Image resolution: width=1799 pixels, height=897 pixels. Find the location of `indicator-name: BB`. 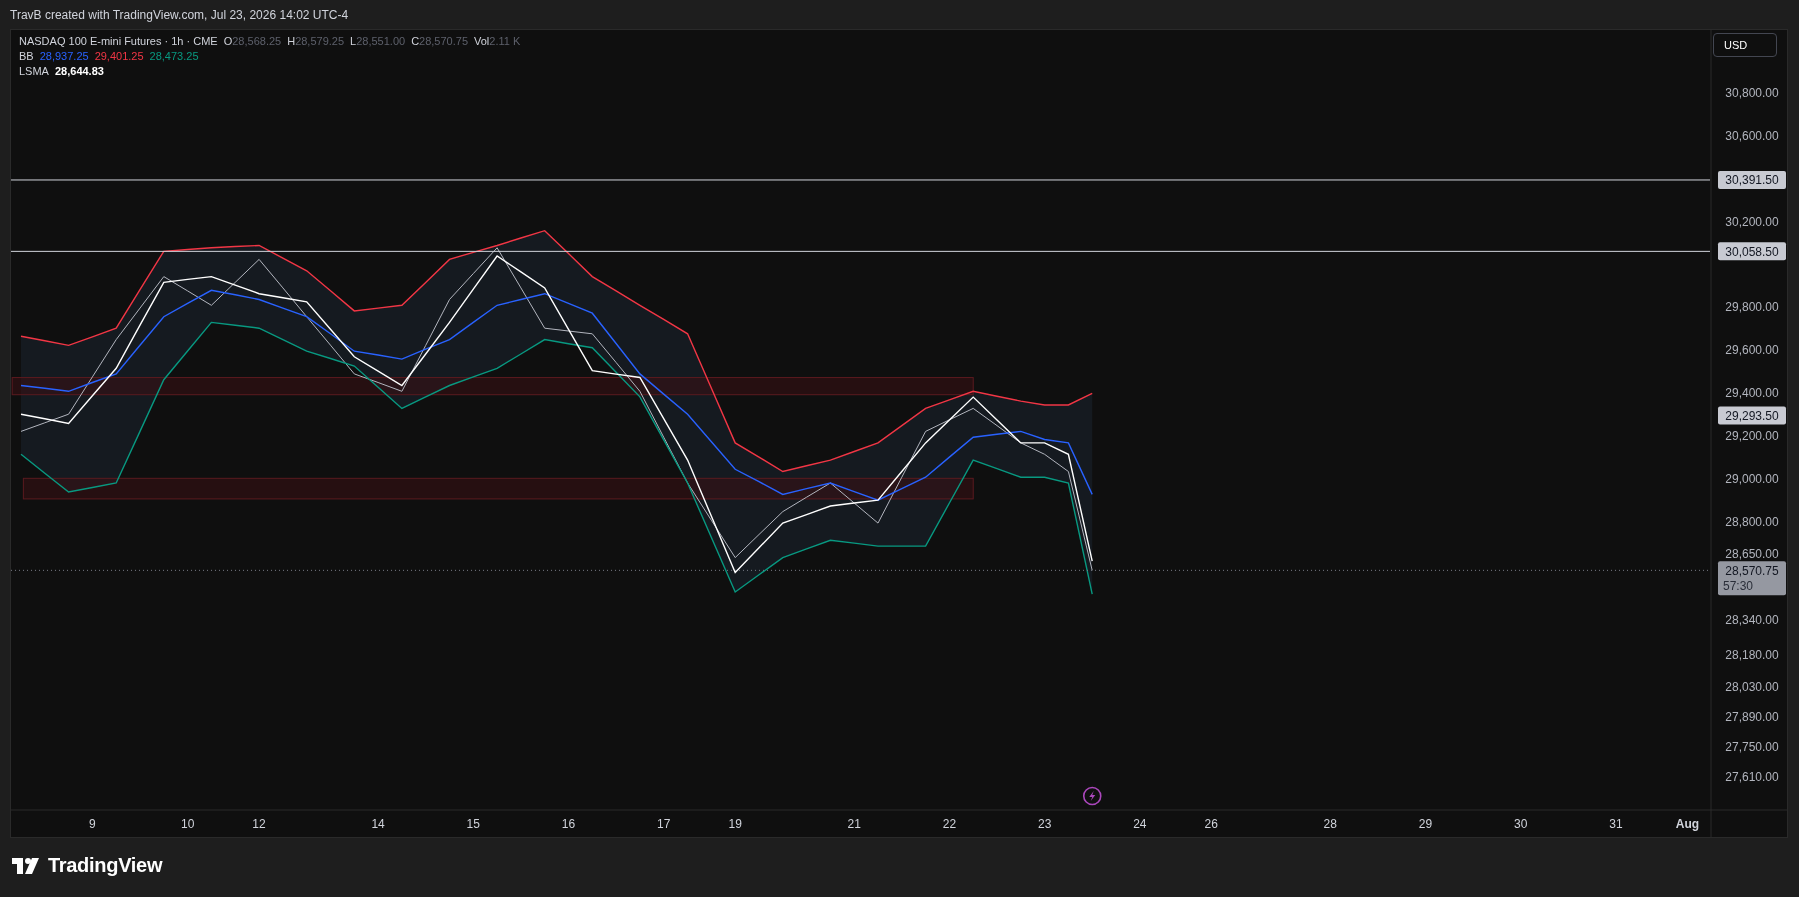

indicator-name: BB is located at coordinates (26, 56).